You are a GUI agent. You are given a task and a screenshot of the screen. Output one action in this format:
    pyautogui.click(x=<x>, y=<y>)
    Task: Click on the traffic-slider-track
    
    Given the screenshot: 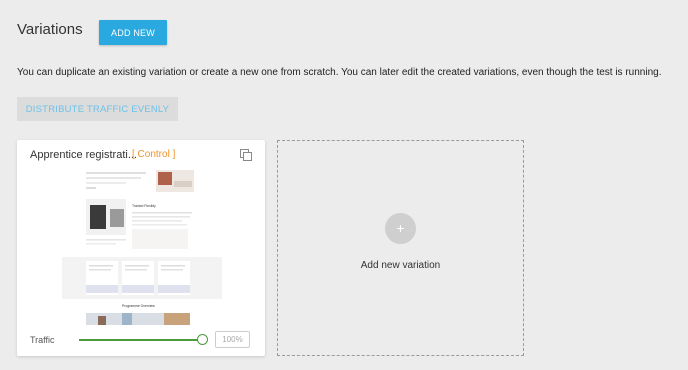 What is the action you would take?
    pyautogui.click(x=141, y=340)
    